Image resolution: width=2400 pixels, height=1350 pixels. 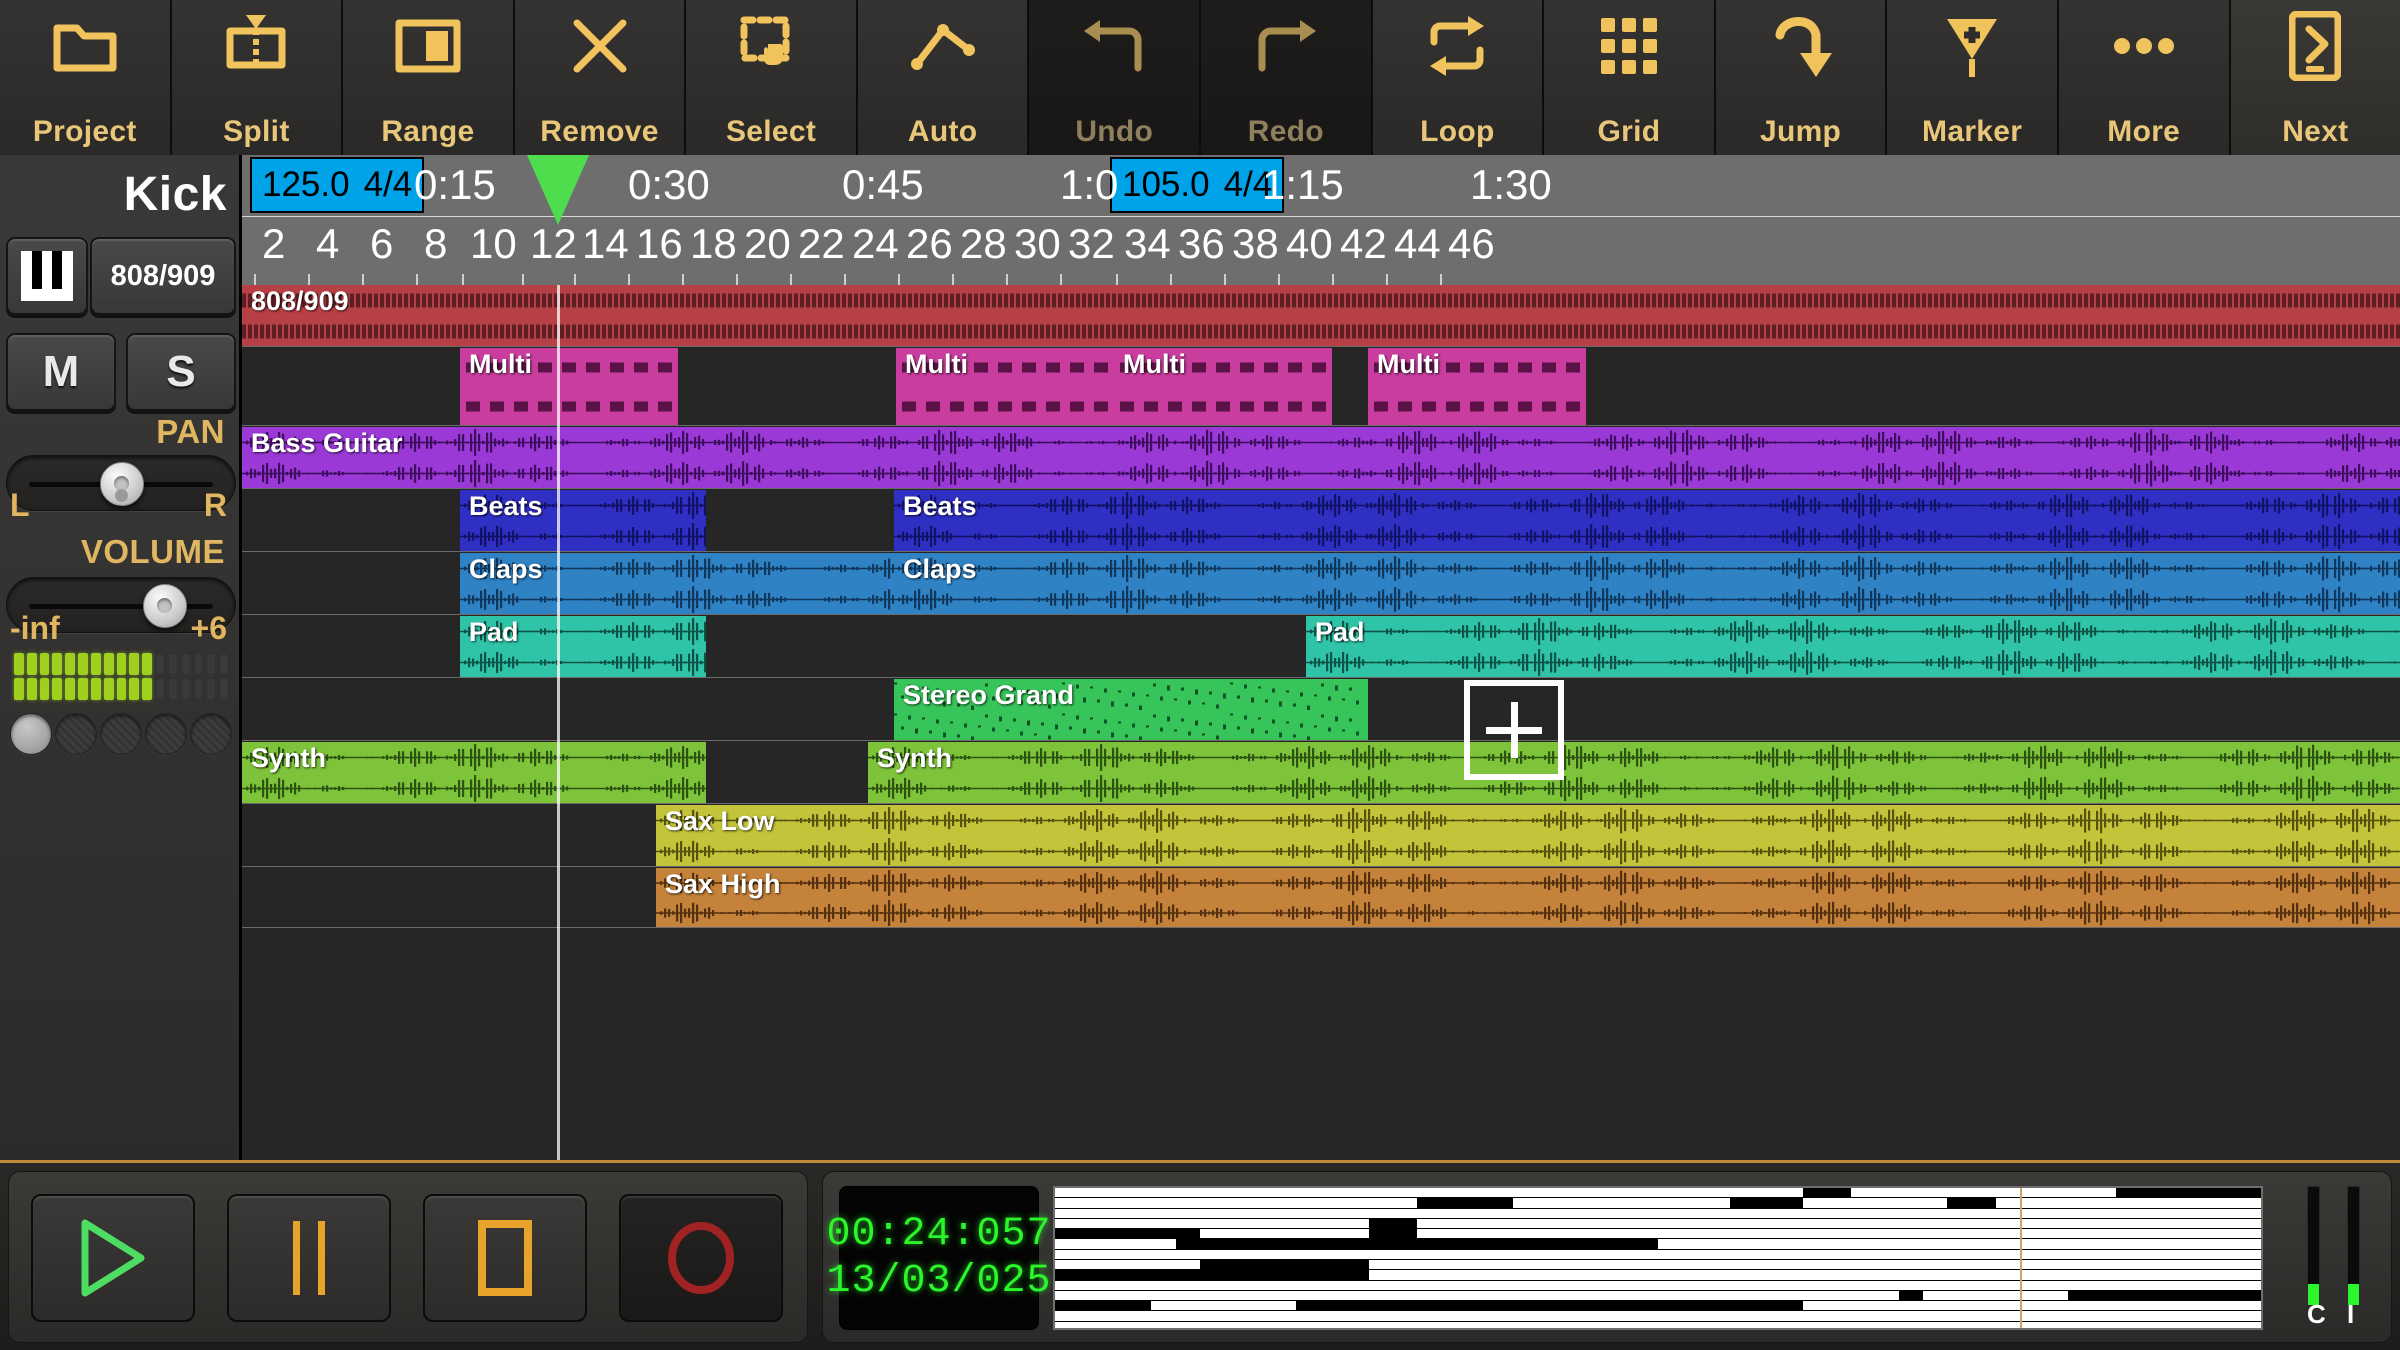 I want to click on toolbar-button-label: Select, so click(x=771, y=131).